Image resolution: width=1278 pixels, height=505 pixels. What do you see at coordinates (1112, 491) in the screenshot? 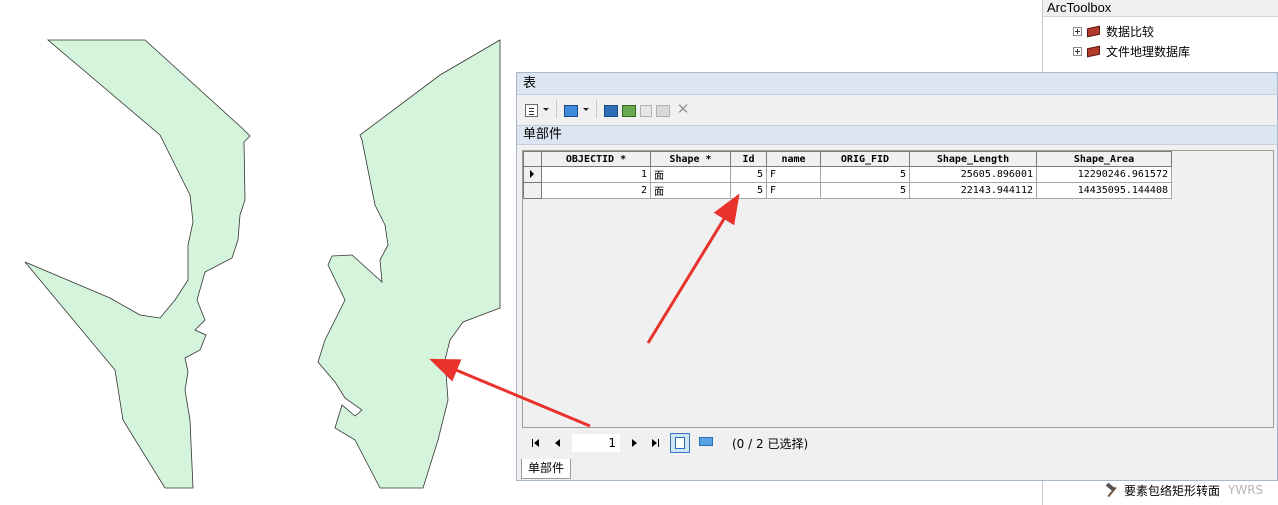
I see `hammer-icon` at bounding box center [1112, 491].